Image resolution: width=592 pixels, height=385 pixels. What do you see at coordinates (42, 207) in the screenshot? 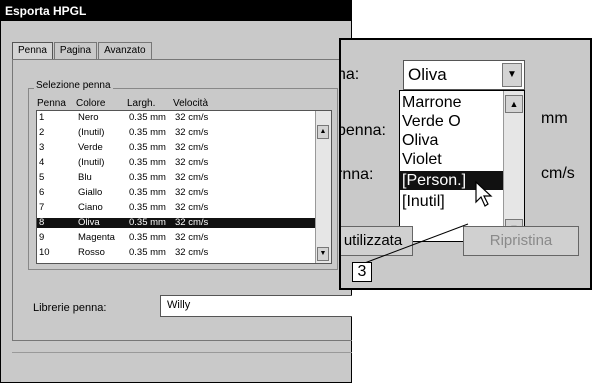
I see `pen-cell-pen: 7` at bounding box center [42, 207].